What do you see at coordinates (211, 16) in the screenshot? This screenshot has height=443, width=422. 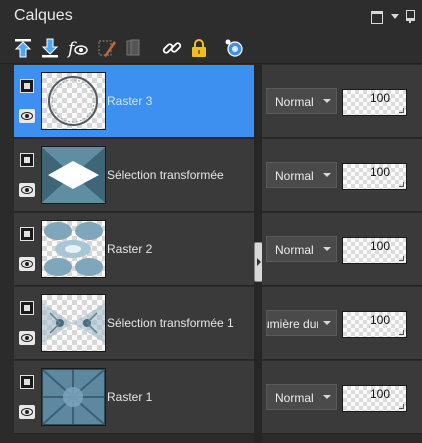 I see `panel-titlebar: Calques` at bounding box center [211, 16].